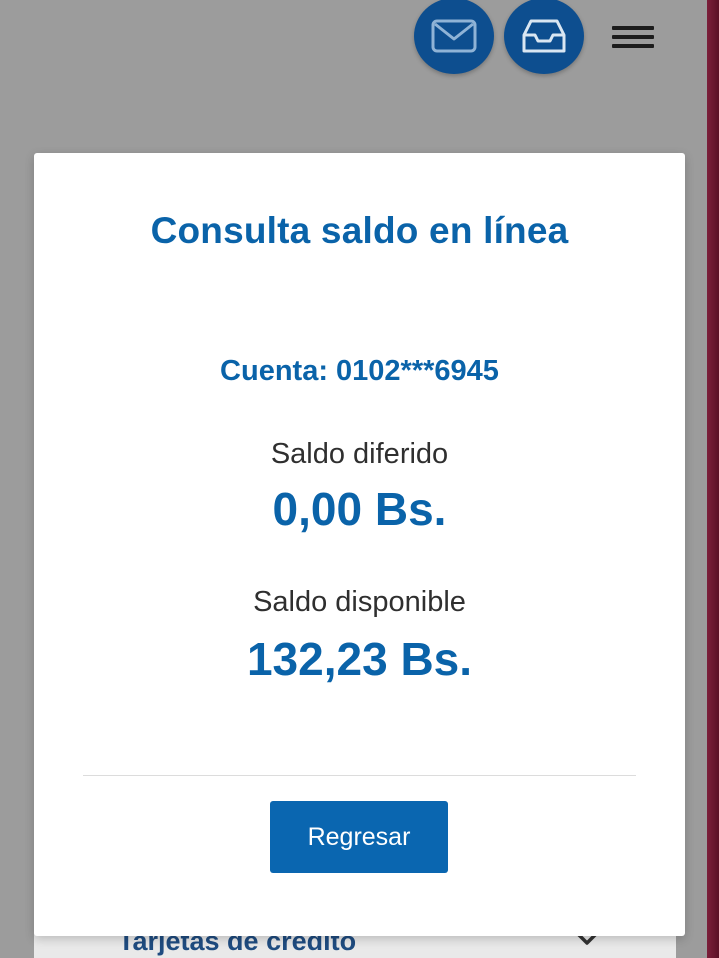 Image resolution: width=719 pixels, height=958 pixels. I want to click on mail-icon, so click(454, 36).